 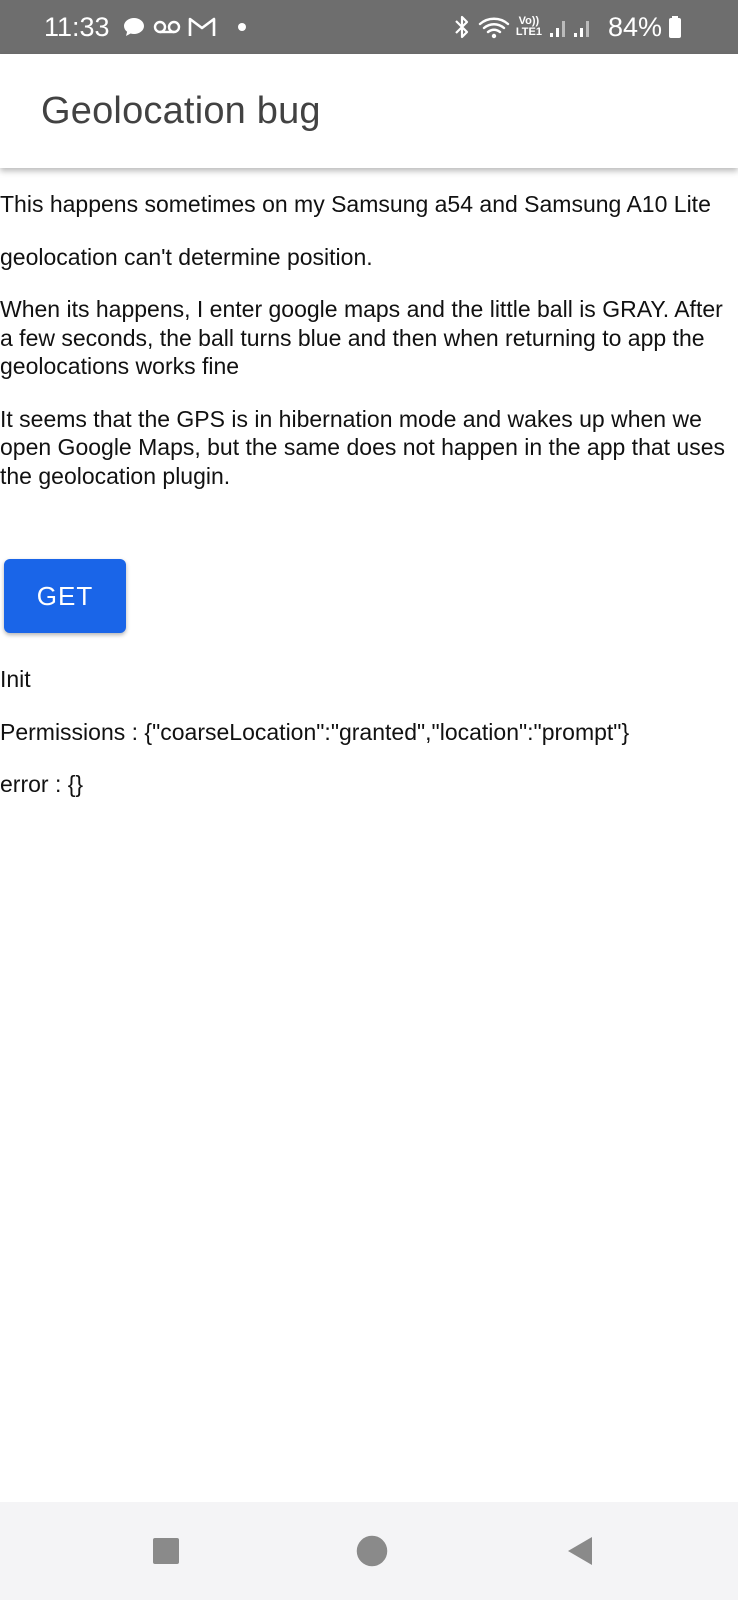 What do you see at coordinates (369, 27) in the screenshot?
I see `status-bar: 11:33 Vo)) LTE1 84%` at bounding box center [369, 27].